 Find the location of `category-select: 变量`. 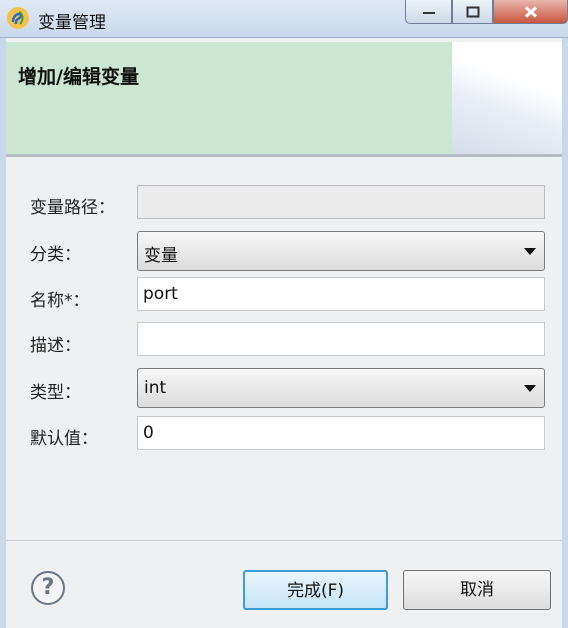

category-select: 变量 is located at coordinates (341, 251).